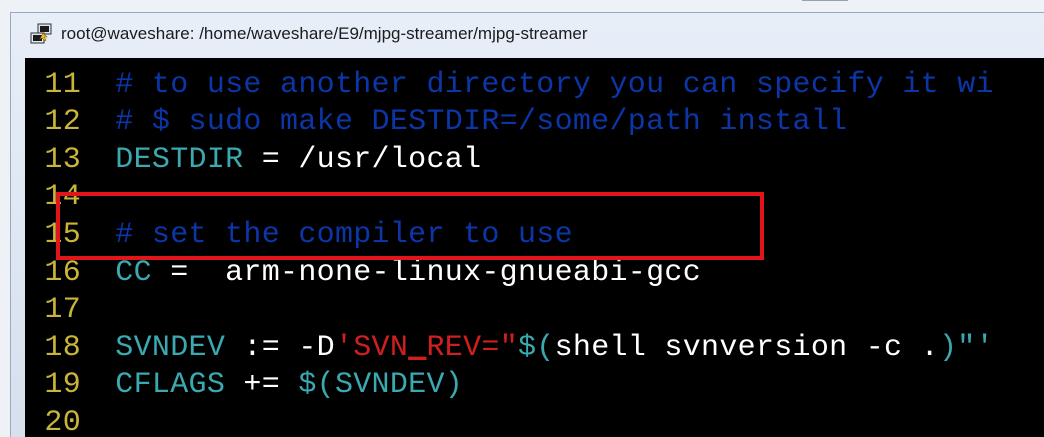  Describe the element at coordinates (536, 347) in the screenshot. I see `code-token: $(` at that location.